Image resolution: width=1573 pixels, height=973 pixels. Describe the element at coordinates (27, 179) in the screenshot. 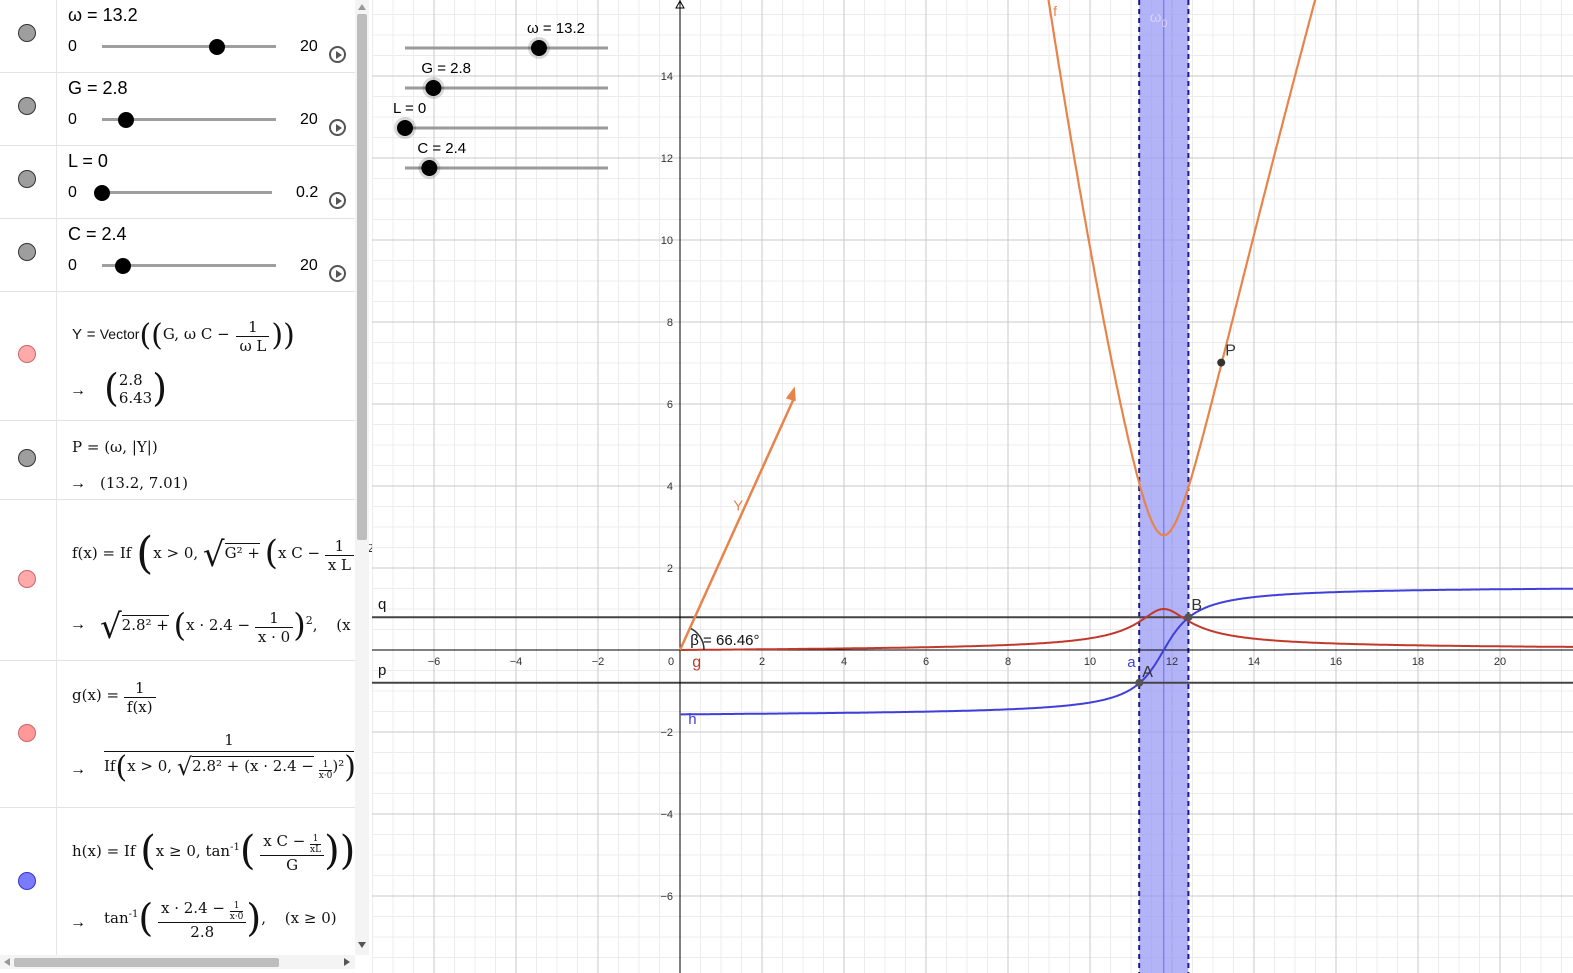

I see `visibility-toggle-L` at that location.